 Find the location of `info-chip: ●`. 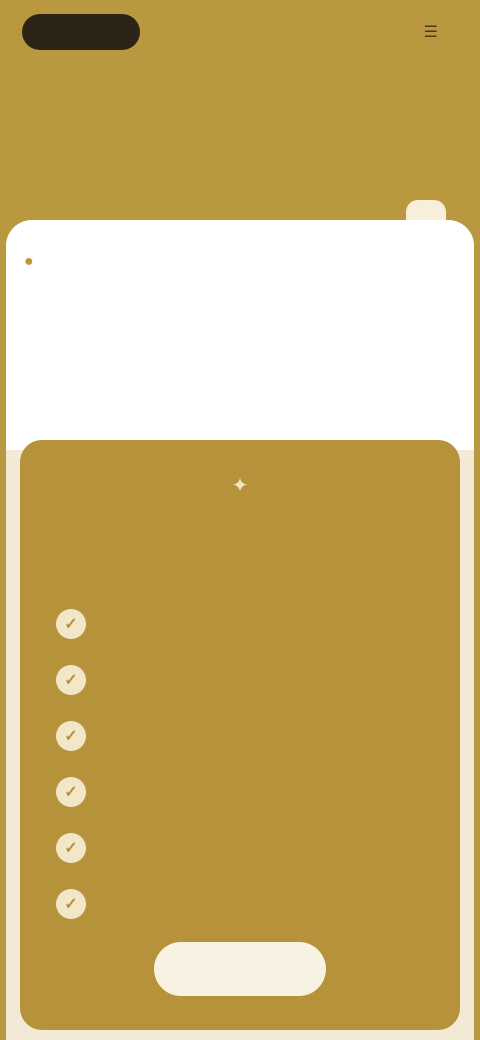

info-chip: ● is located at coordinates (33, 262).